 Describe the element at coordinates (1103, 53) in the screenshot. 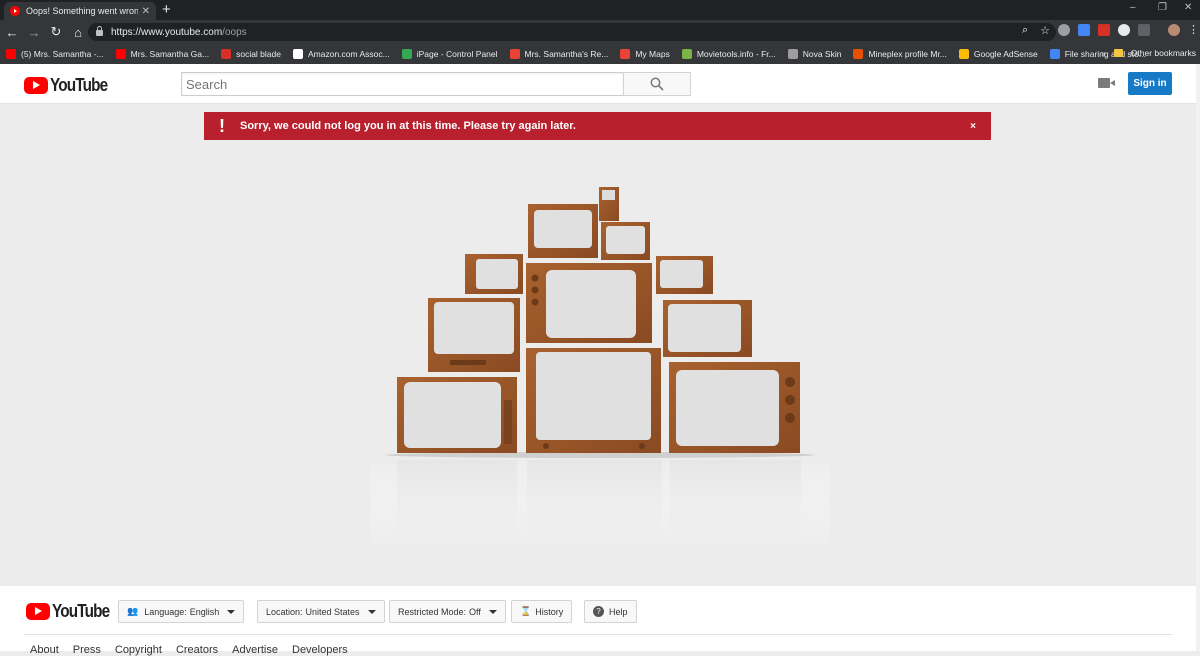

I see `more-bookmarks-icon: »` at that location.